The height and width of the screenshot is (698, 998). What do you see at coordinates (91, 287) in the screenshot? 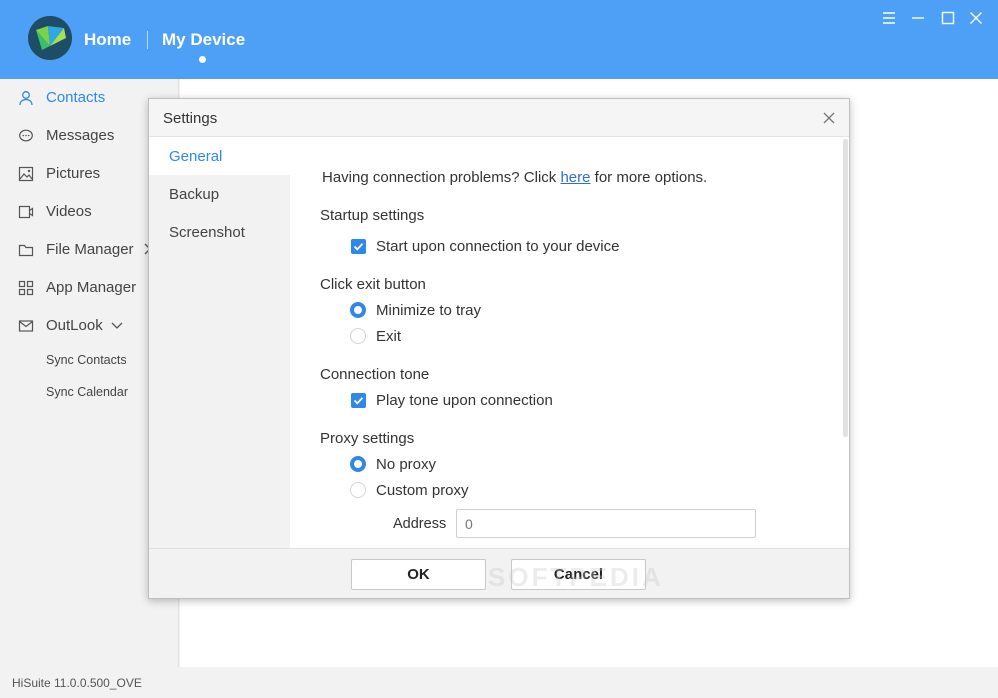
I see `sidebar-item-label: App Manager` at bounding box center [91, 287].